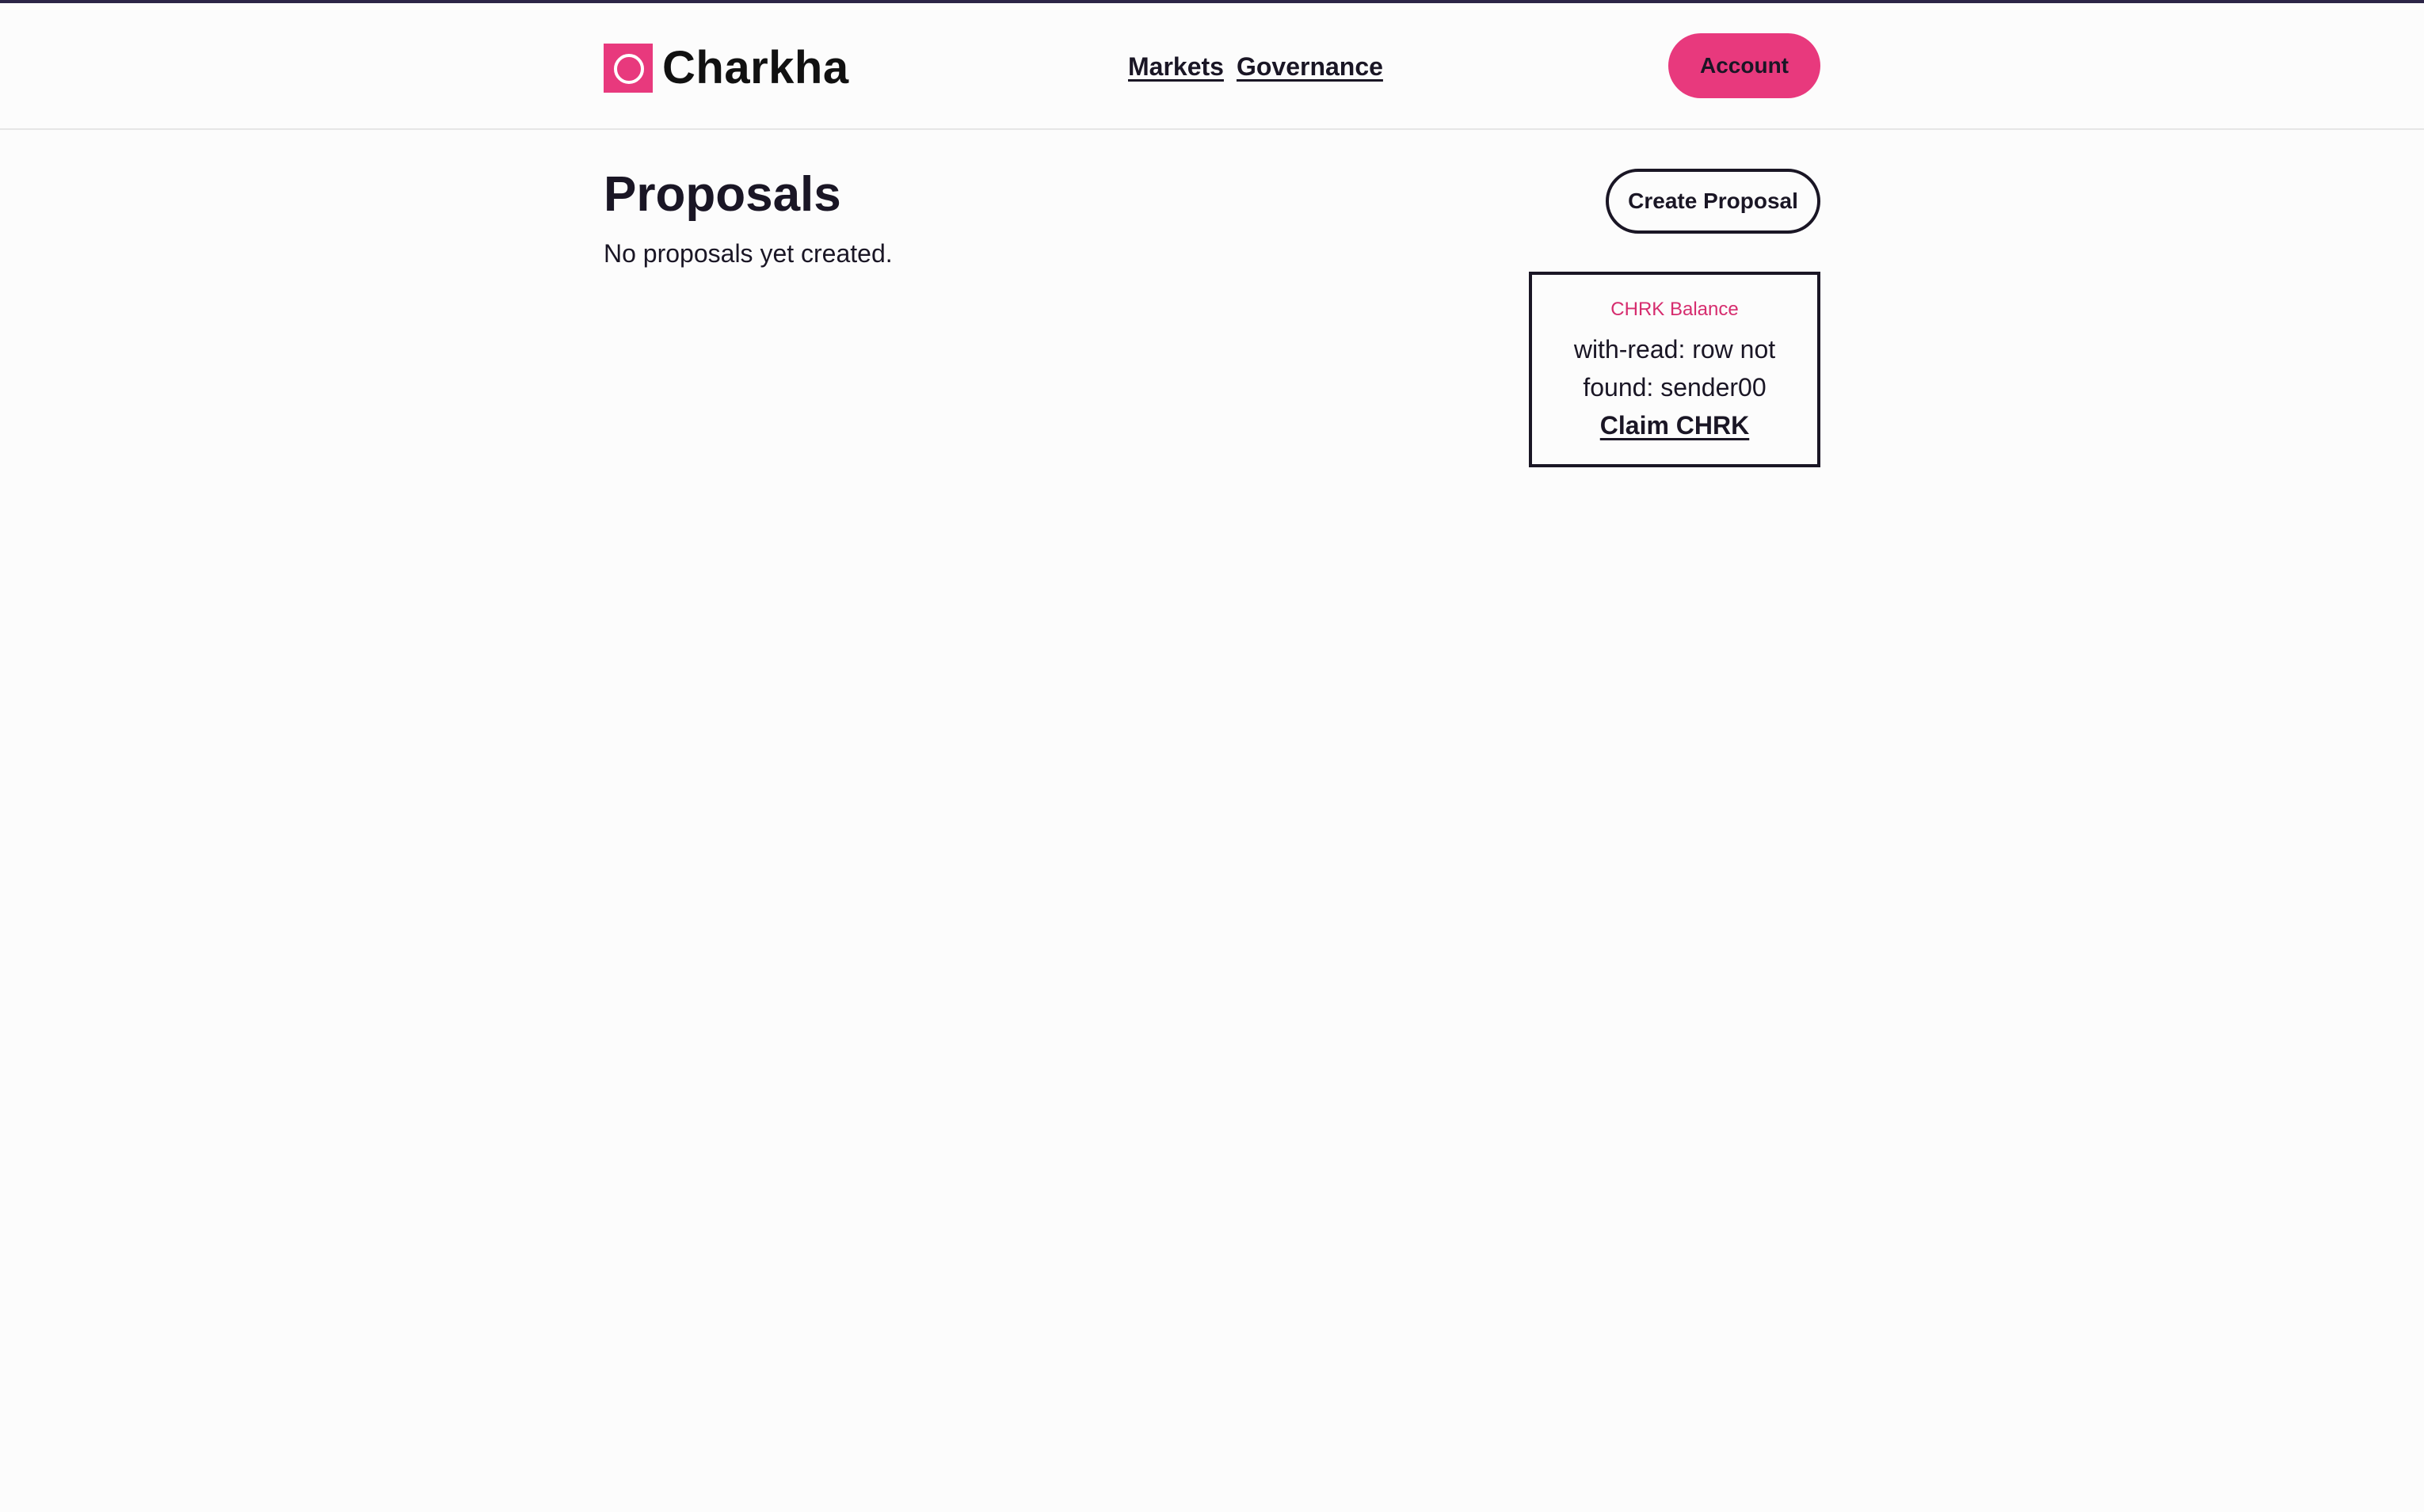 This screenshot has width=2424, height=1512. What do you see at coordinates (1310, 67) in the screenshot?
I see `nav-link-governance: Governance` at bounding box center [1310, 67].